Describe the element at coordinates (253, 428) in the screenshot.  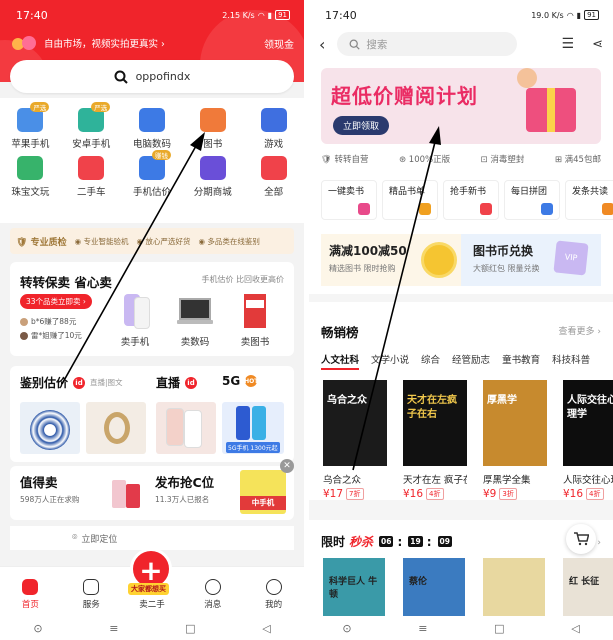
I see `5g-phone-image: 5G手机 1300元起` at that location.